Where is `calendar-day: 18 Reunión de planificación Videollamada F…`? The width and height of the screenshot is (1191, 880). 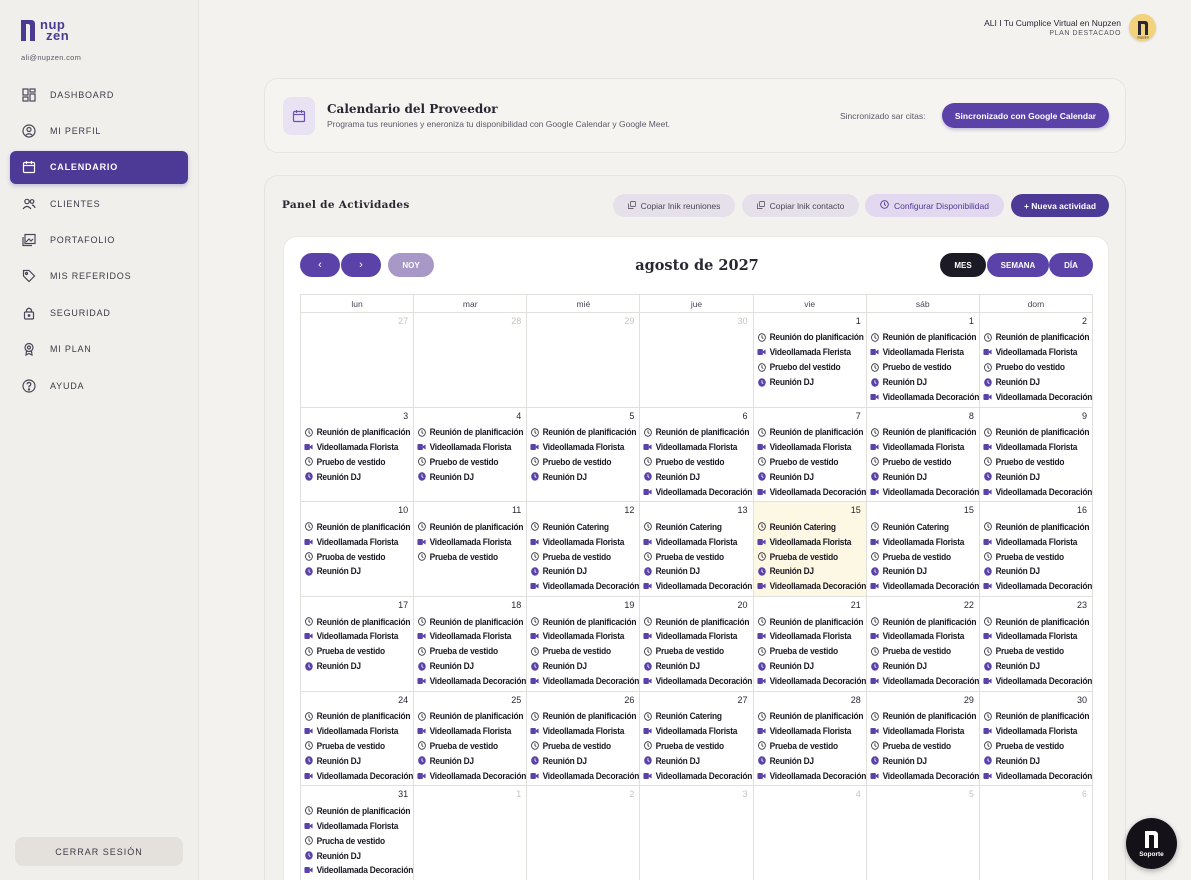 calendar-day: 18 Reunión de planificación Videollamada F… is located at coordinates (471, 644).